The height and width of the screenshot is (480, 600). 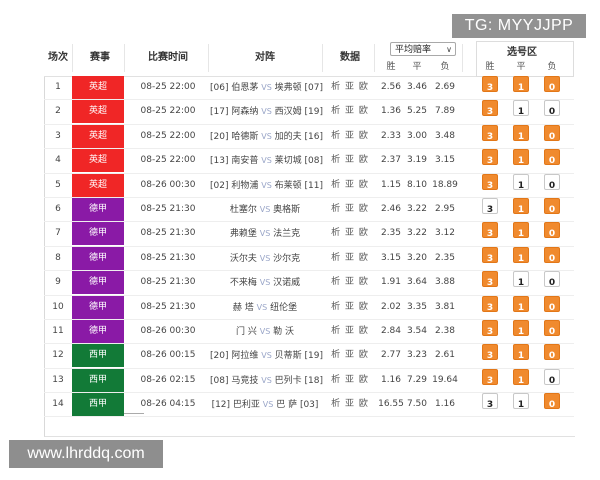 What do you see at coordinates (283, 332) in the screenshot?
I see `away-team: 勒 沃` at bounding box center [283, 332].